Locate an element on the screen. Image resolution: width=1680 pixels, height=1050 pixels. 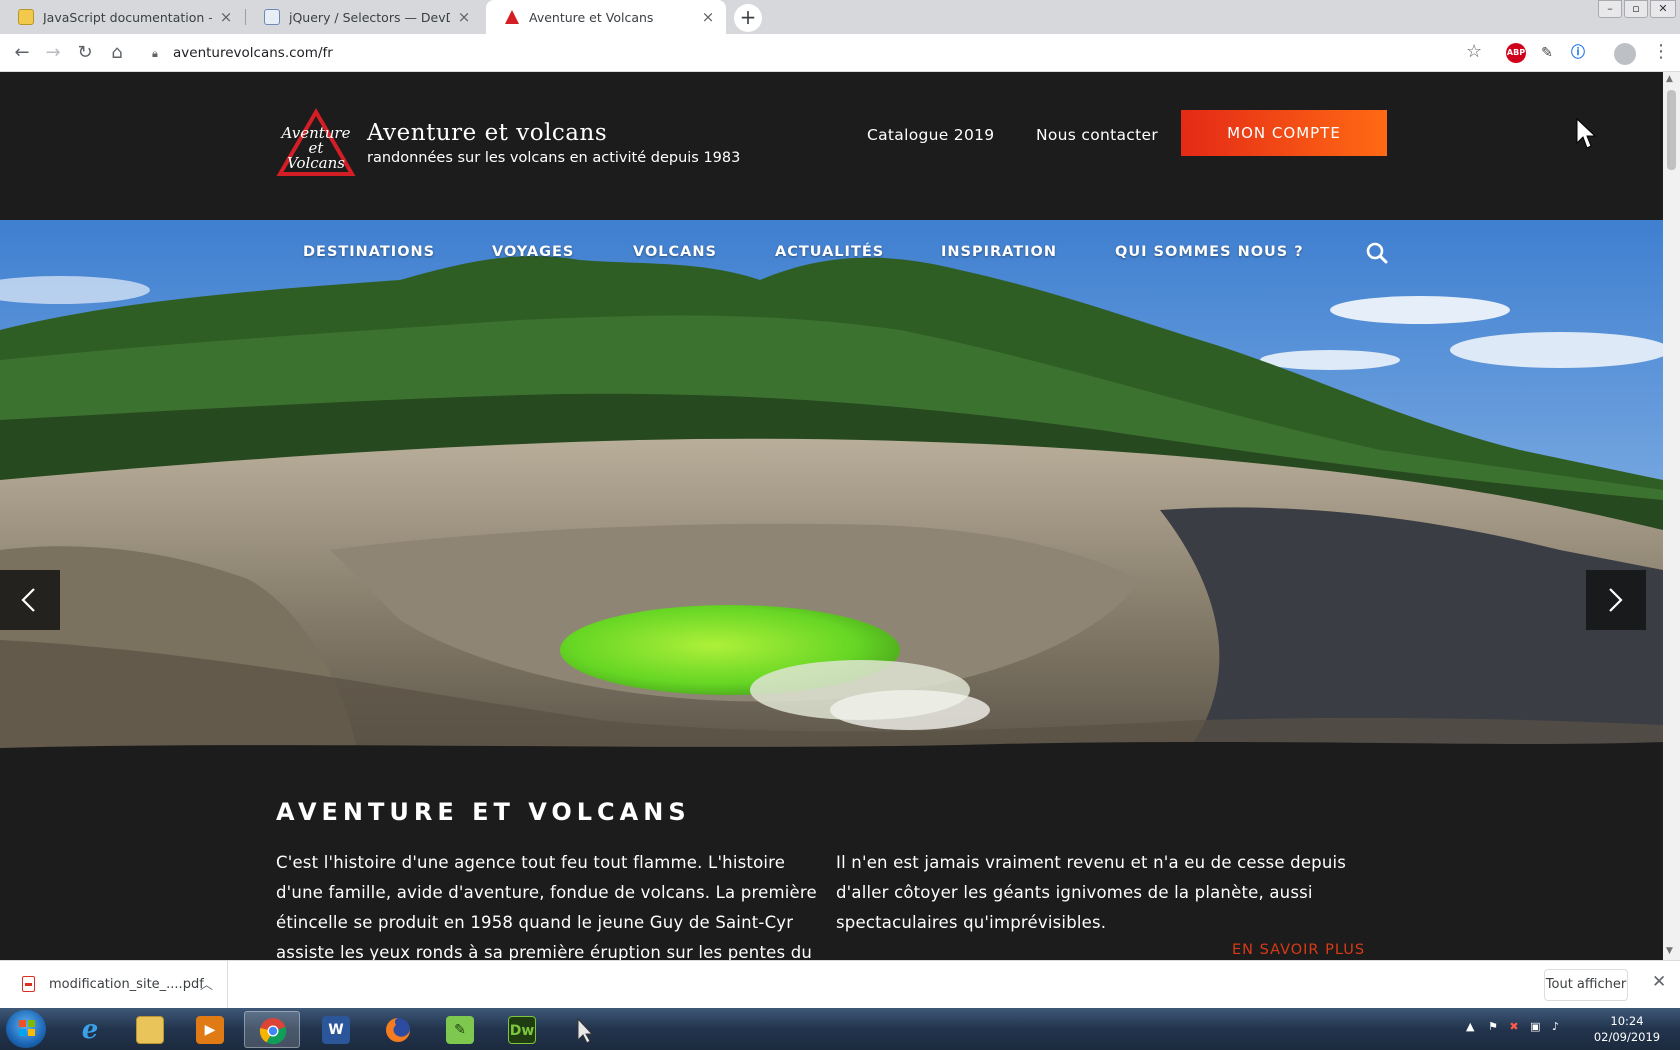
profile-avatar is located at coordinates (1625, 54).